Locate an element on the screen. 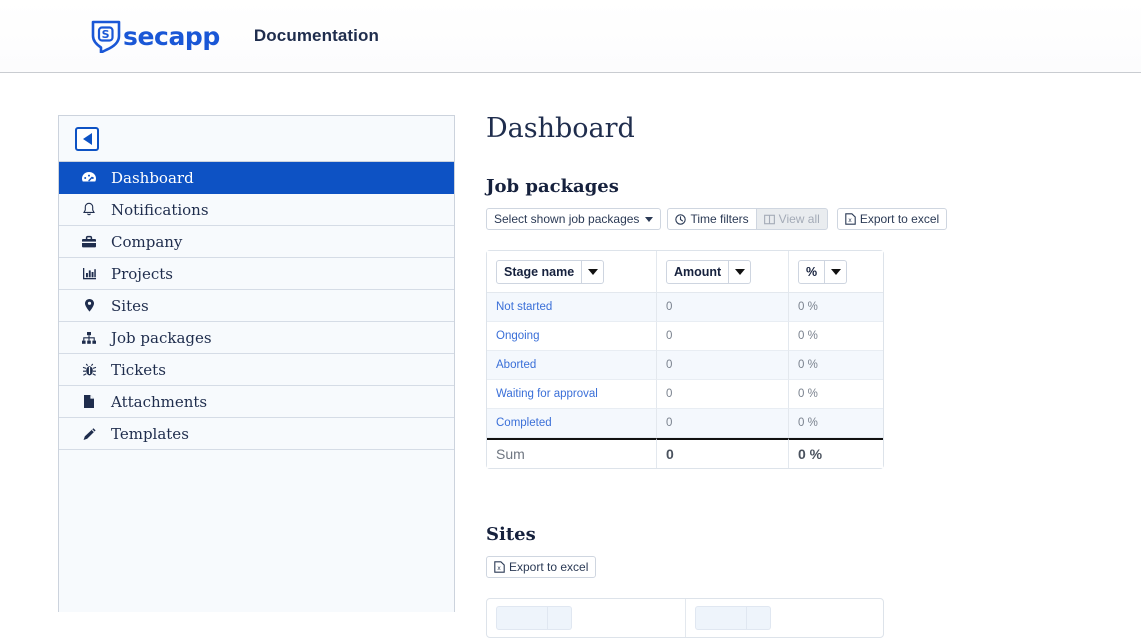 This screenshot has width=1141, height=638. sidebar-item-templates: Templates is located at coordinates (256, 434).